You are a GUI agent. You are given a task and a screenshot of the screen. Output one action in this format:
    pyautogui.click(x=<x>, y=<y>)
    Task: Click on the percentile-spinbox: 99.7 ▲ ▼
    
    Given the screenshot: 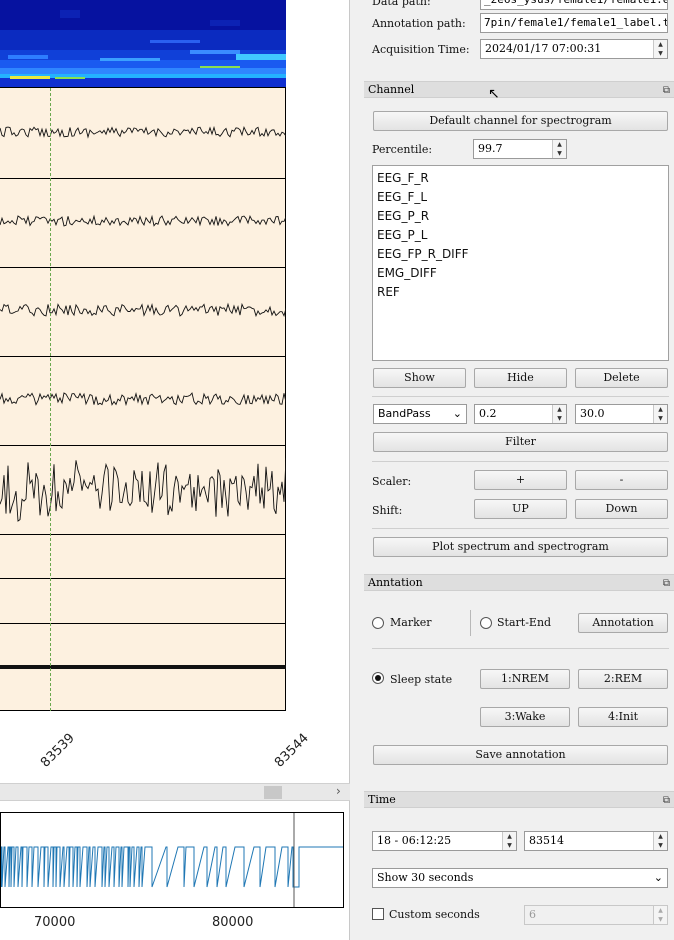 What is the action you would take?
    pyautogui.click(x=520, y=149)
    